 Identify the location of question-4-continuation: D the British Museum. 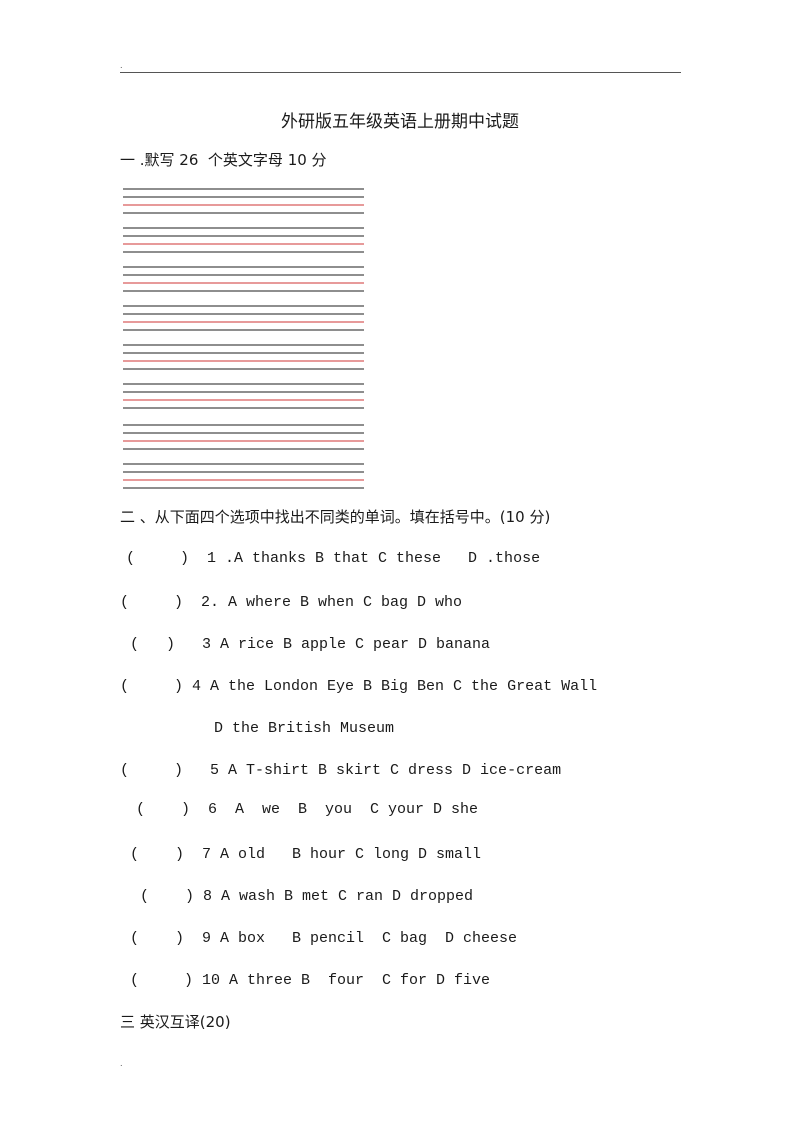
(304, 728).